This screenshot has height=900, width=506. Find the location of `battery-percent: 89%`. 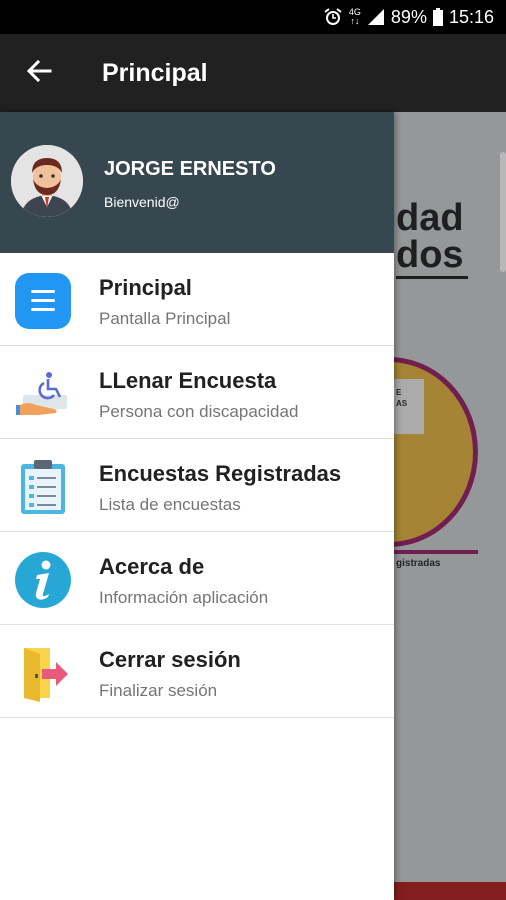

battery-percent: 89% is located at coordinates (408, 16).